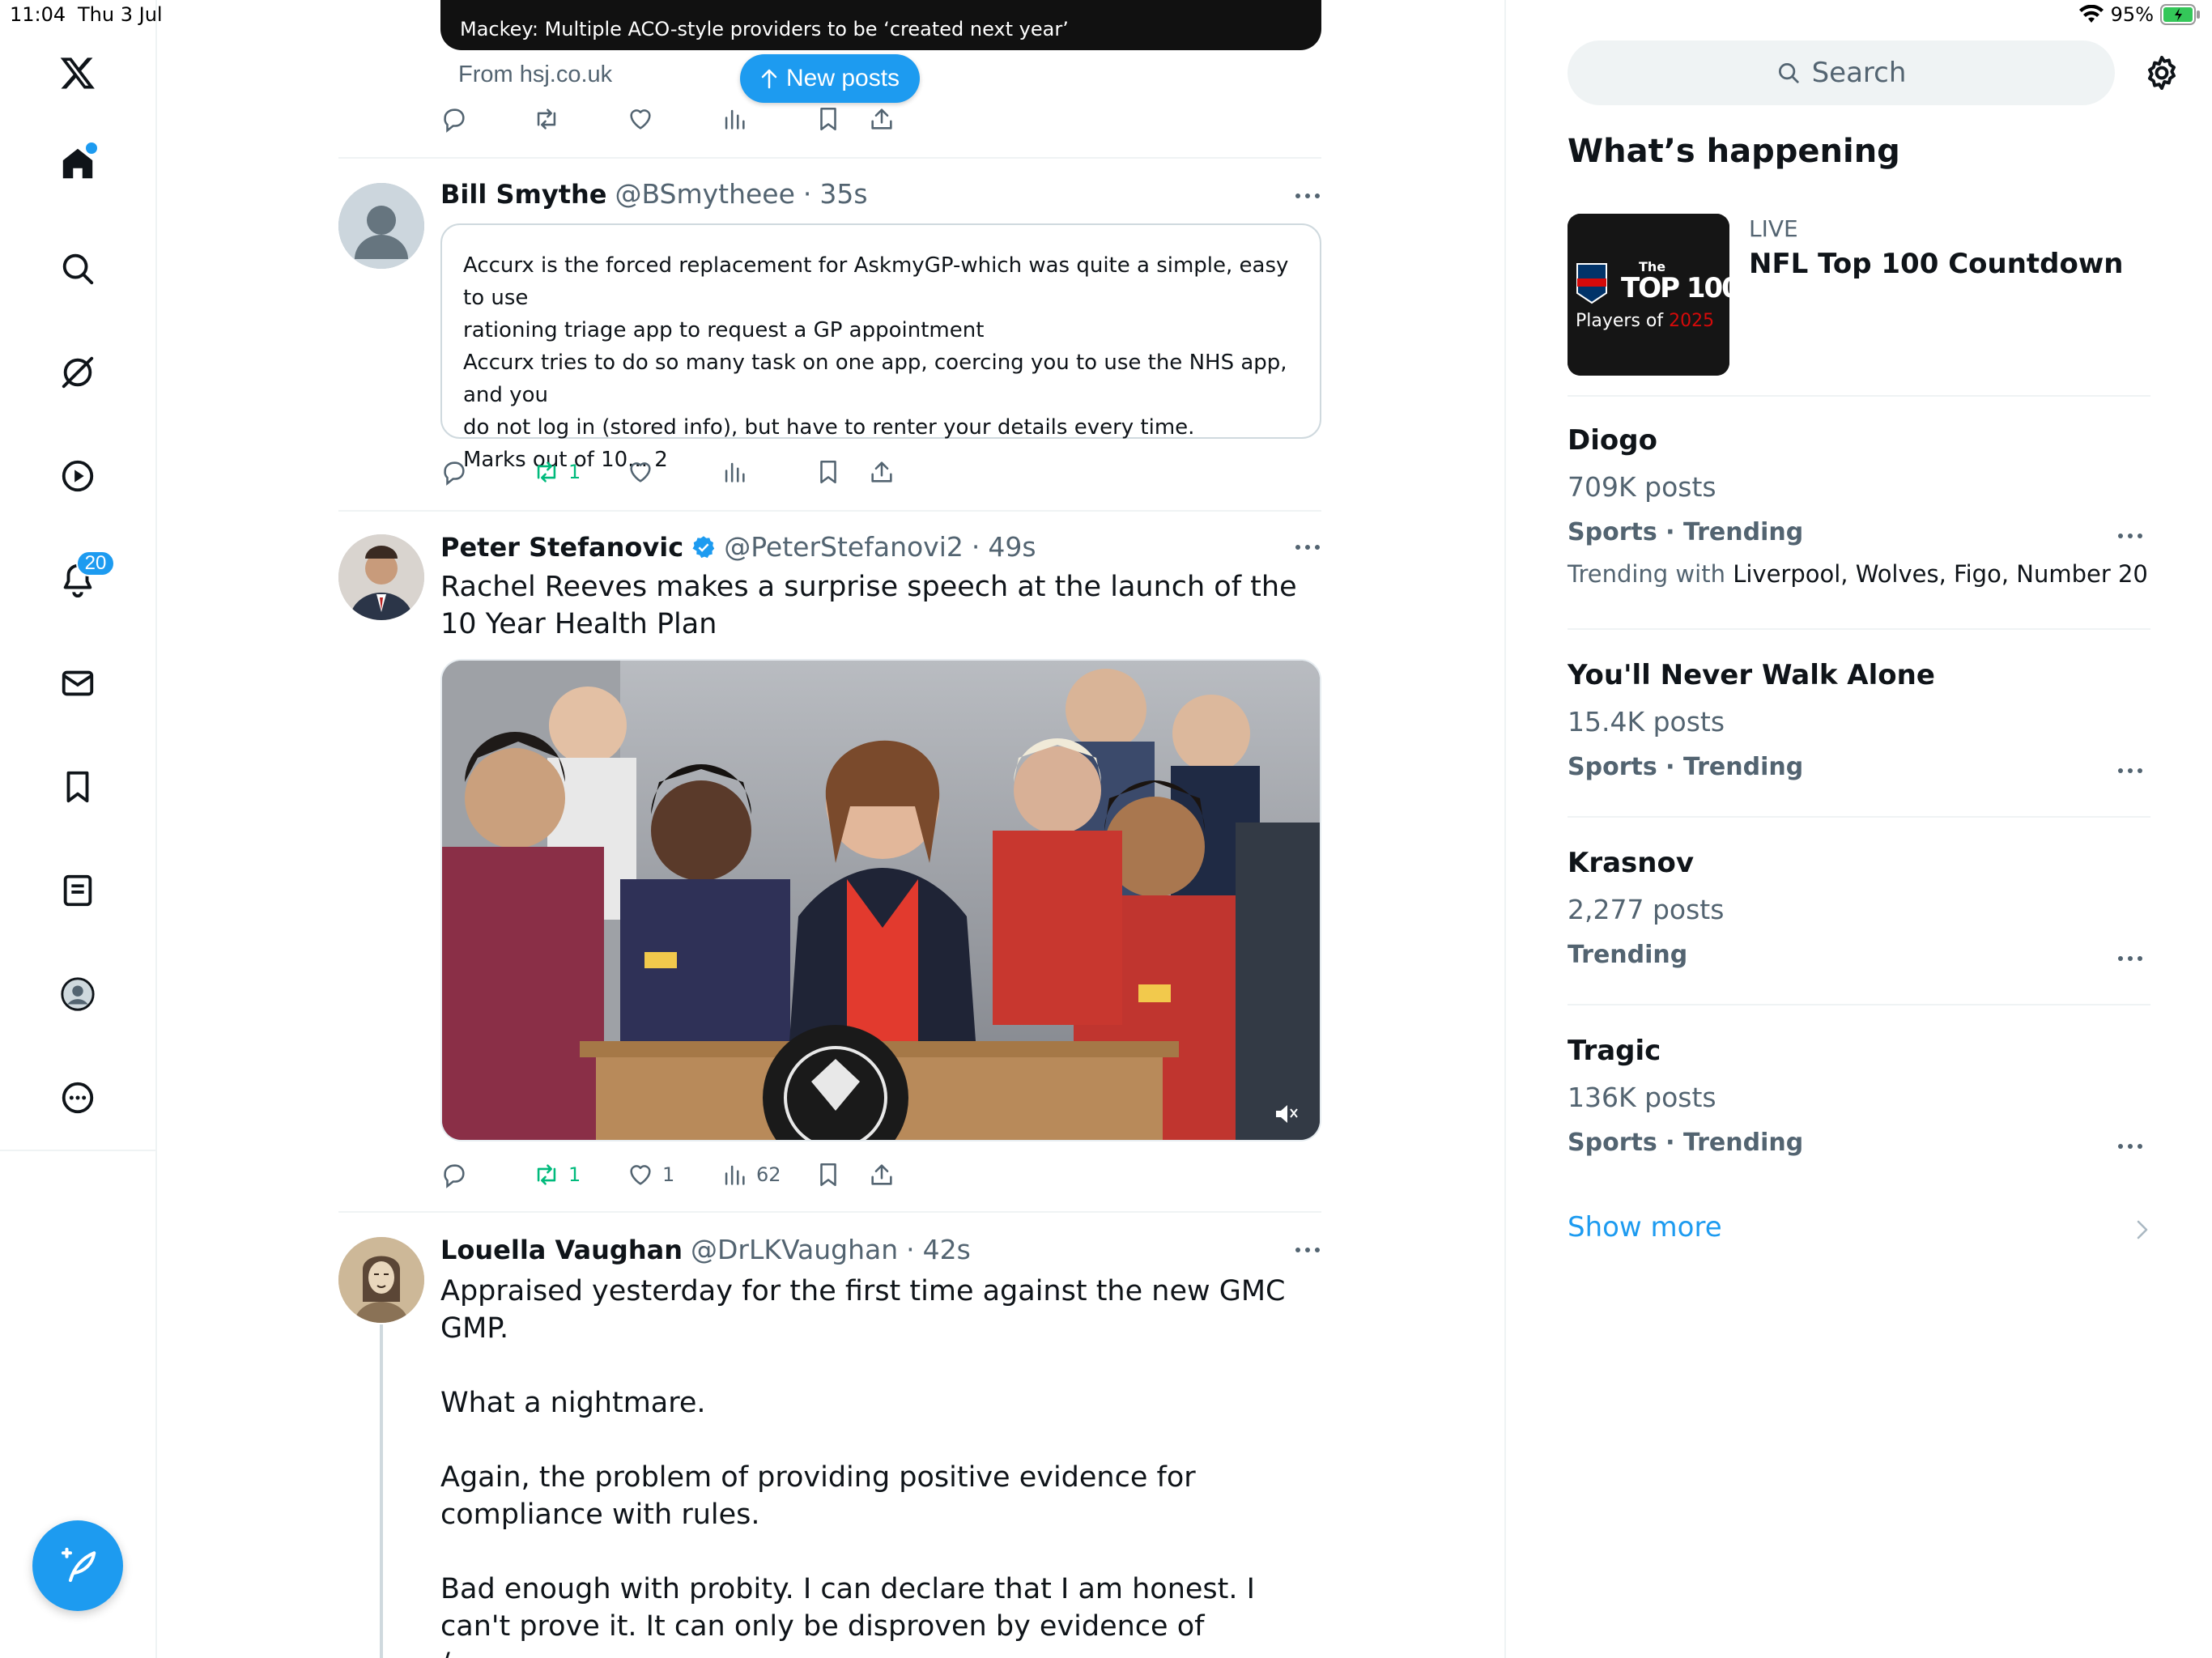  What do you see at coordinates (84, 577) in the screenshot?
I see `notifications-bell-icon: 20` at bounding box center [84, 577].